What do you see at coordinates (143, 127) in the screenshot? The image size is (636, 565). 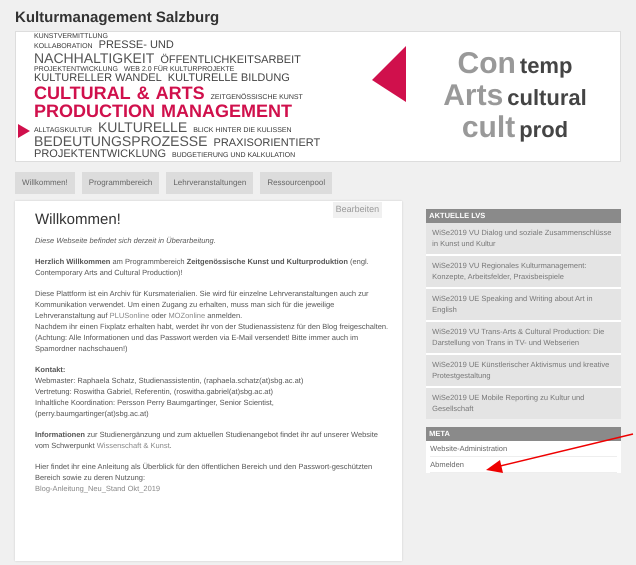 I see `banner-word: KULTURELLE` at bounding box center [143, 127].